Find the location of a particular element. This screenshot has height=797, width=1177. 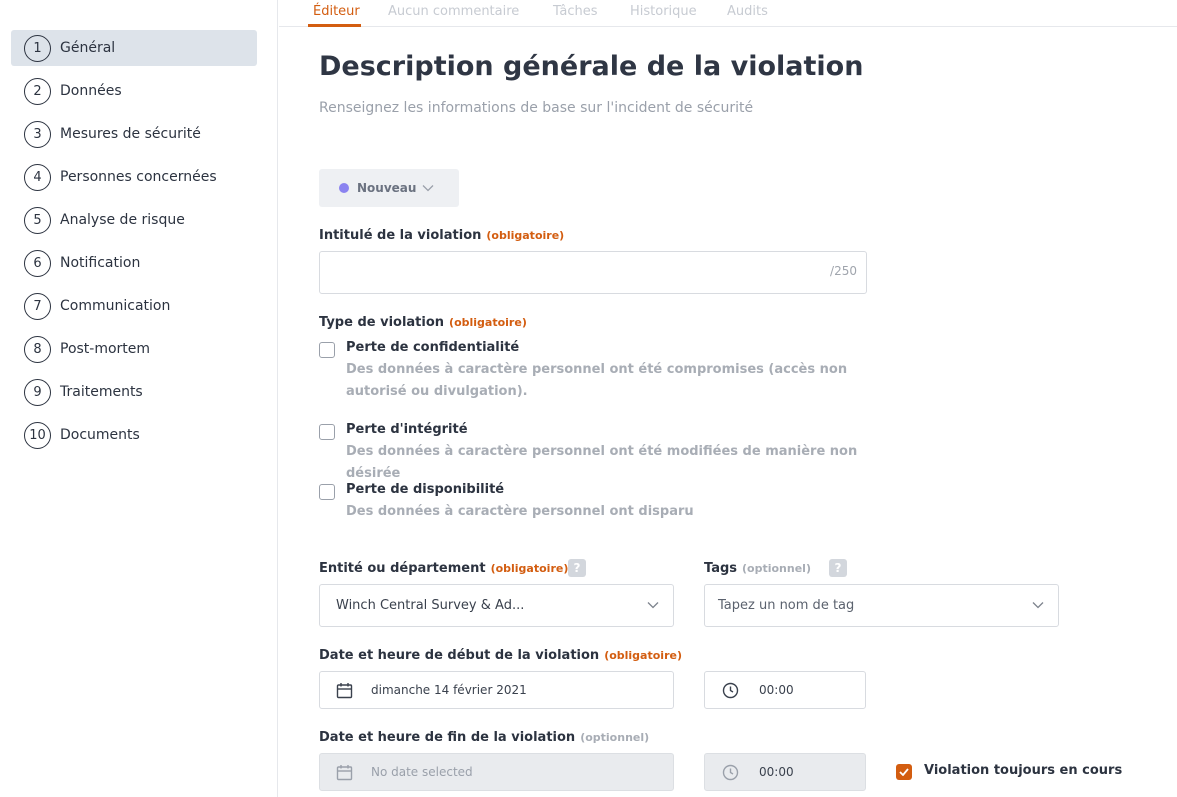

tab-taches: Tâches is located at coordinates (575, 11).